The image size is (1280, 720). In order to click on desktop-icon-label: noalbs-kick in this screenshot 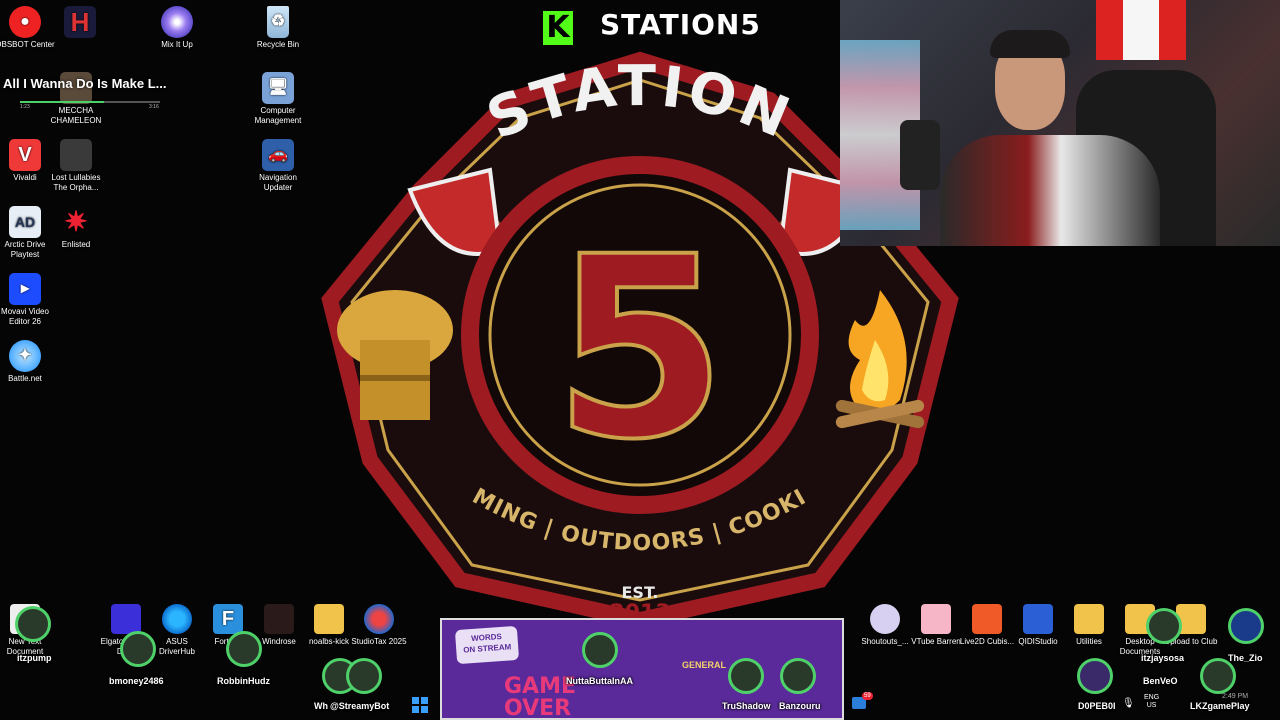, I will do `click(328, 641)`.